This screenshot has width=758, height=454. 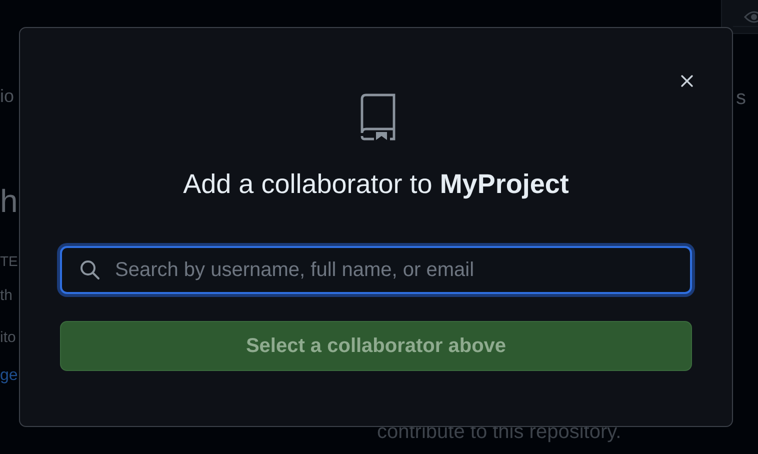 I want to click on search-field: Search by username, full name, or email, so click(x=376, y=270).